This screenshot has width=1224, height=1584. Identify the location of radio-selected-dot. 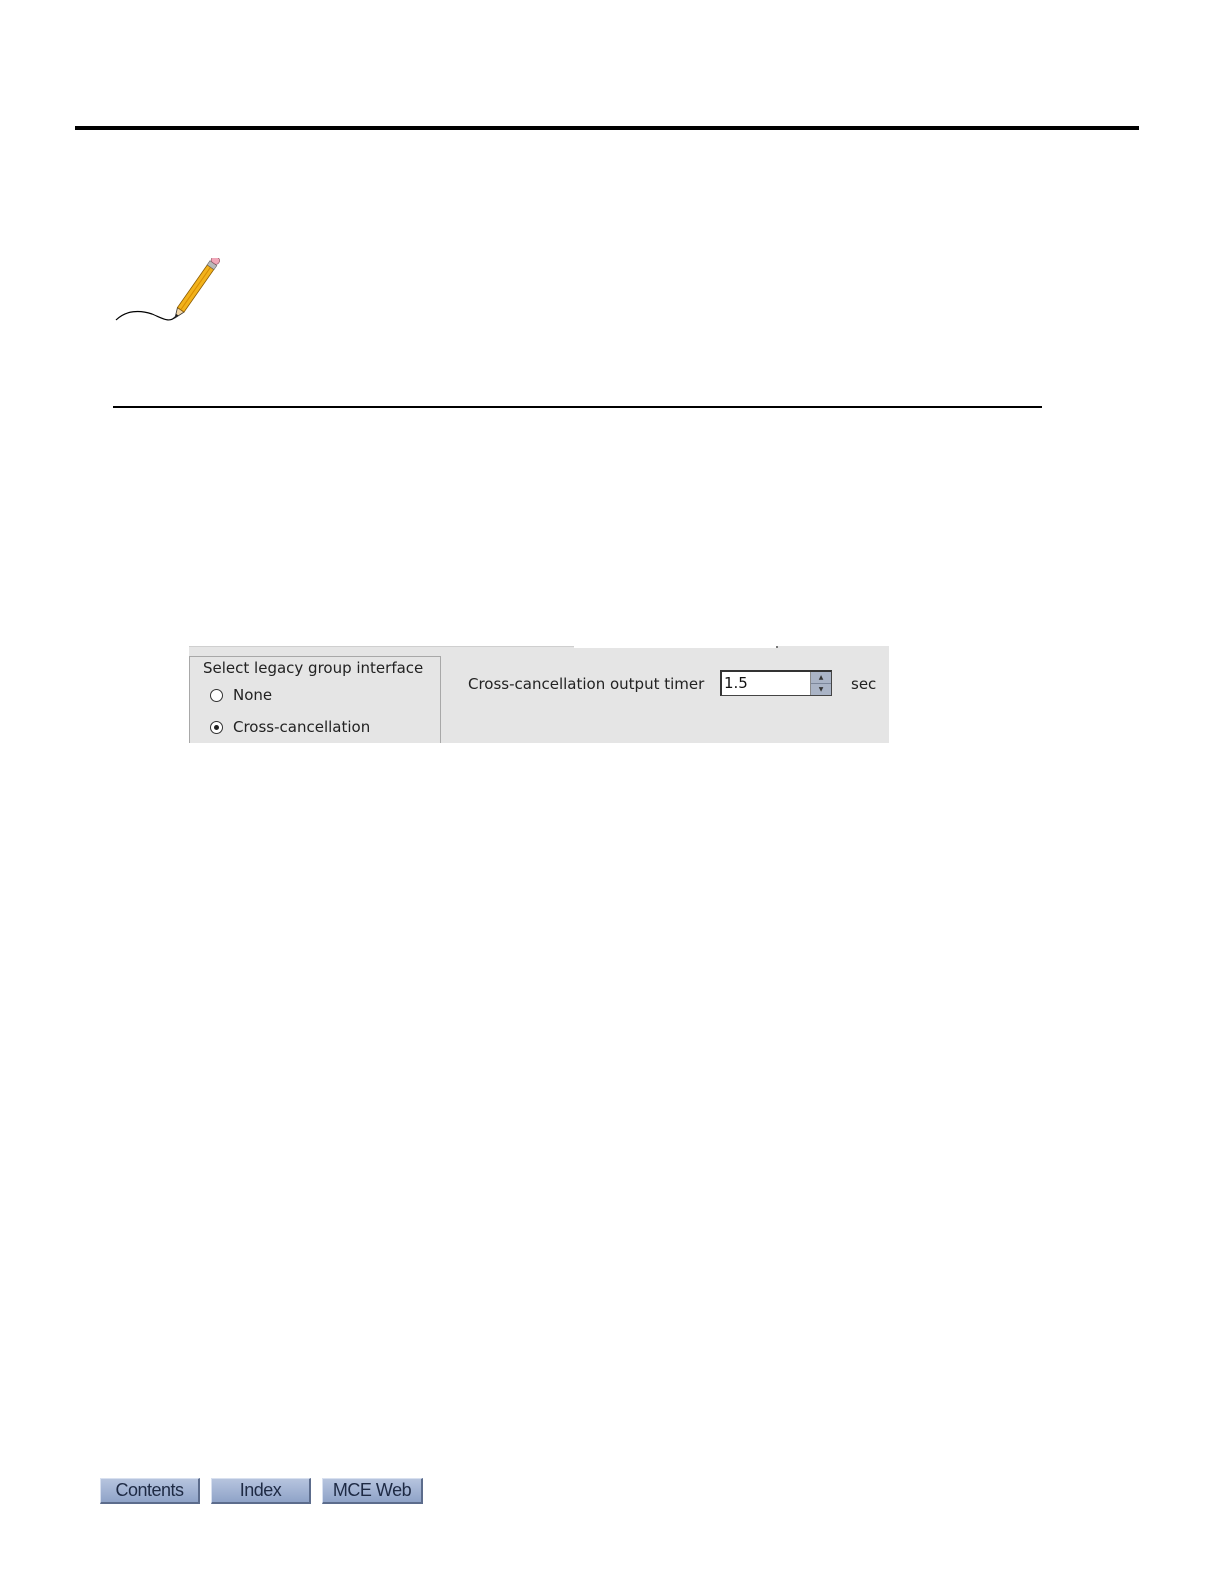
(216, 727).